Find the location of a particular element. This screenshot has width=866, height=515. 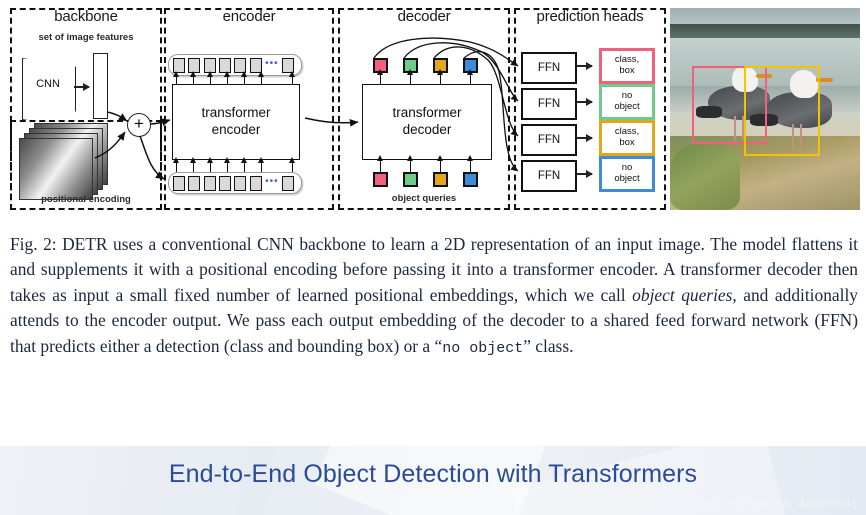

set-of-image-features-label: set of image features is located at coordinates (86, 37).